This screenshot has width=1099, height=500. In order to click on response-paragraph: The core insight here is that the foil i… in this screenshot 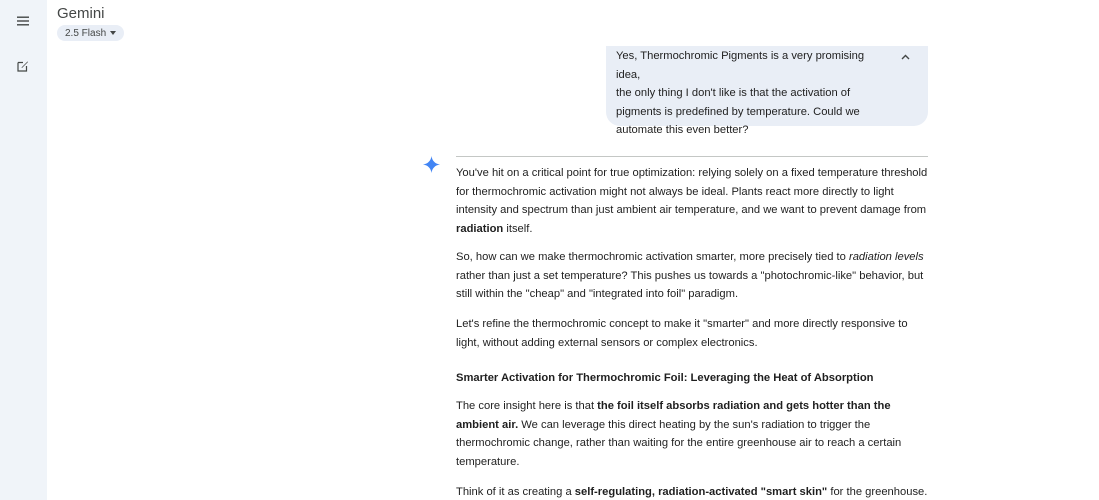, I will do `click(692, 434)`.